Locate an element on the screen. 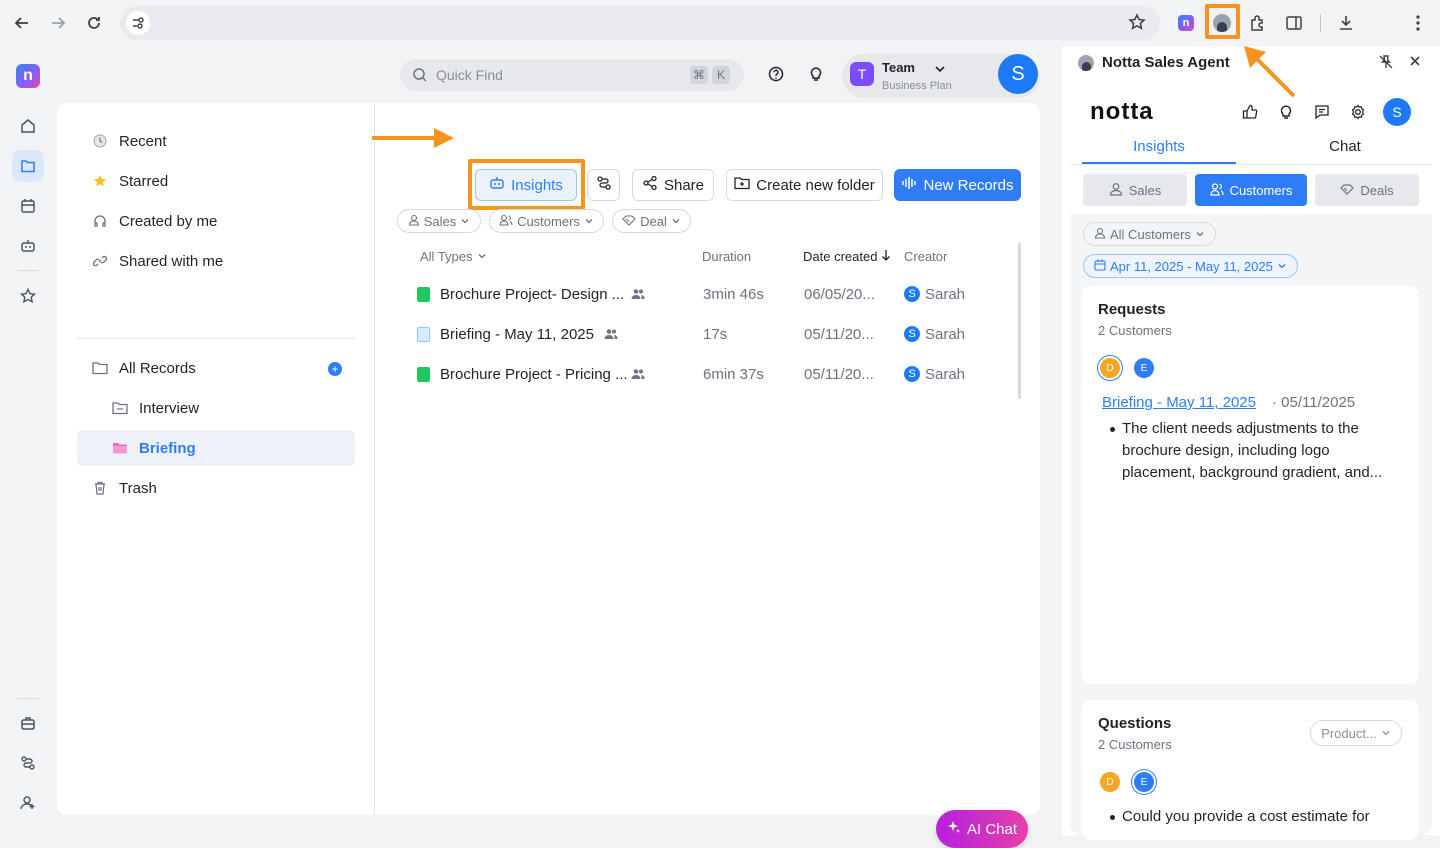 The height and width of the screenshot is (848, 1440). extensions-puzzle-icon is located at coordinates (1258, 23).